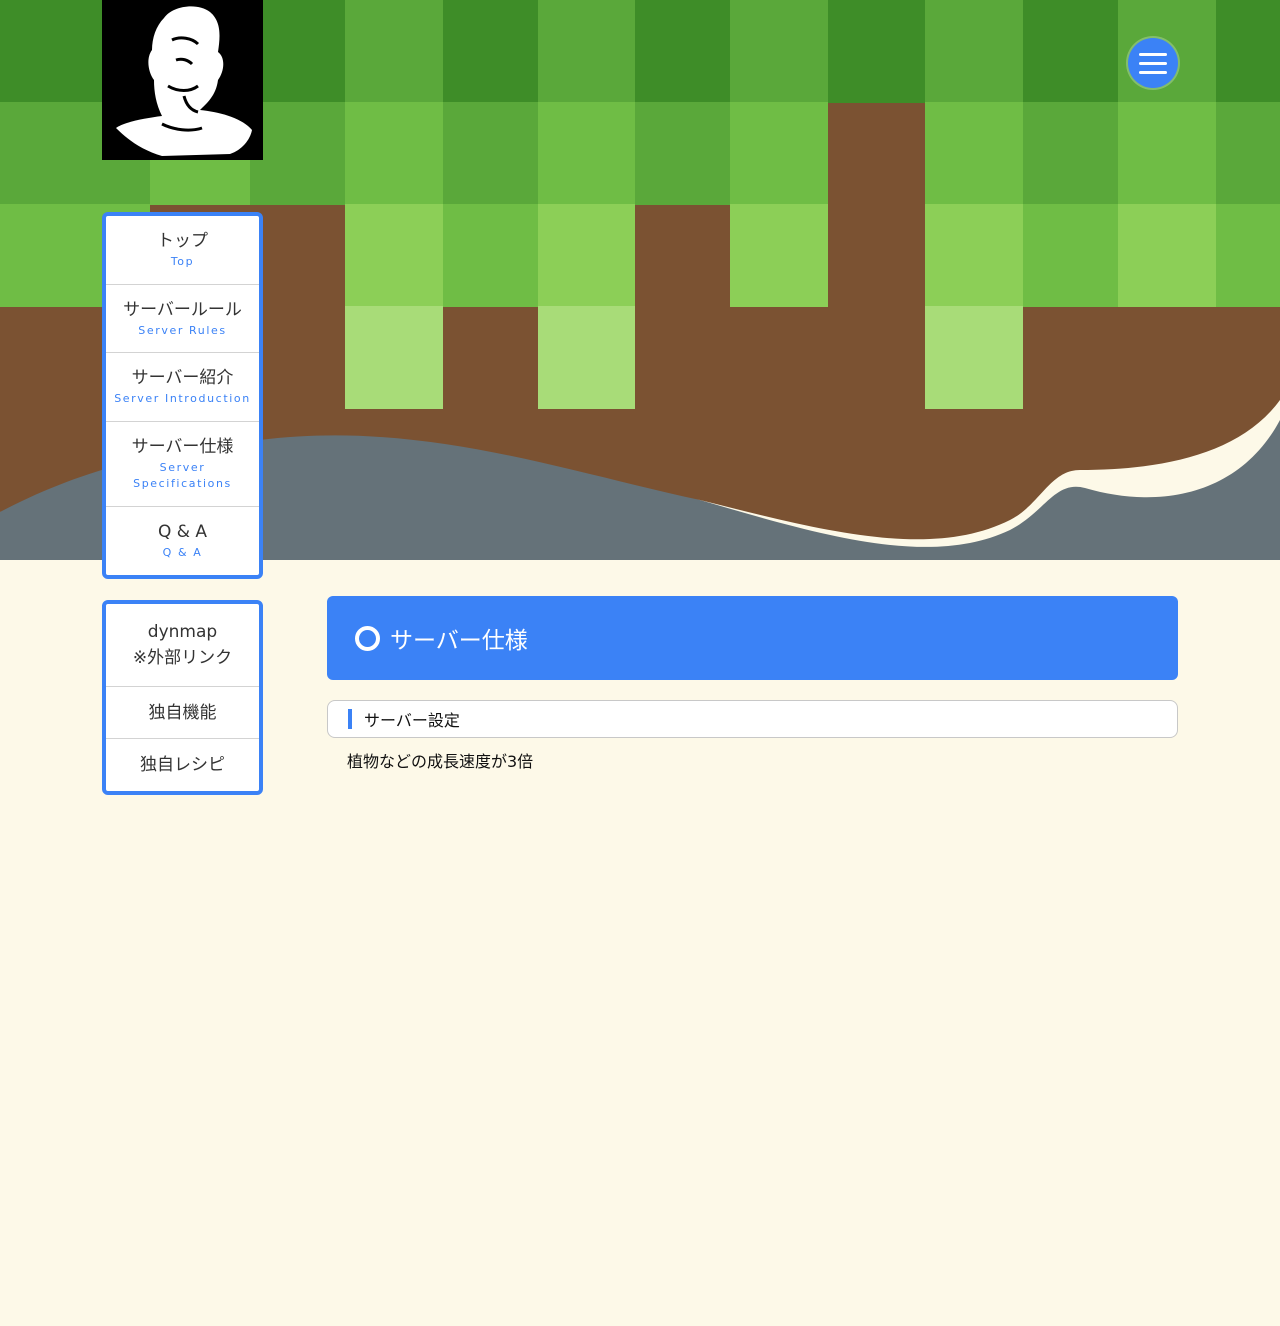 This screenshot has width=1280, height=1326. Describe the element at coordinates (182, 645) in the screenshot. I see `nav-item-dynmap: dynmap ※外部リンク` at that location.